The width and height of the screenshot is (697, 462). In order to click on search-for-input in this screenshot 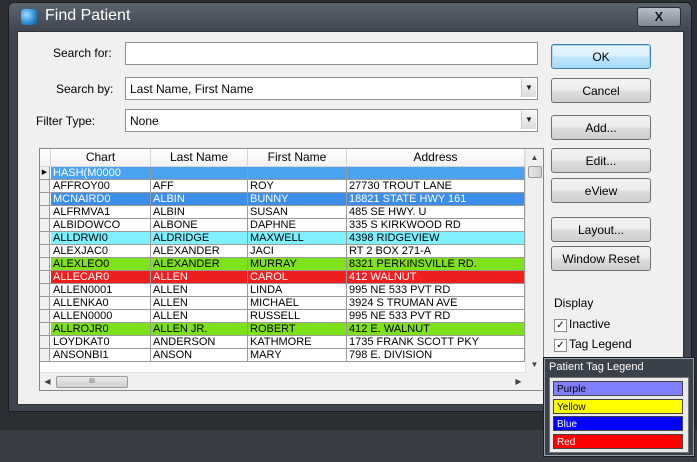, I will do `click(331, 53)`.